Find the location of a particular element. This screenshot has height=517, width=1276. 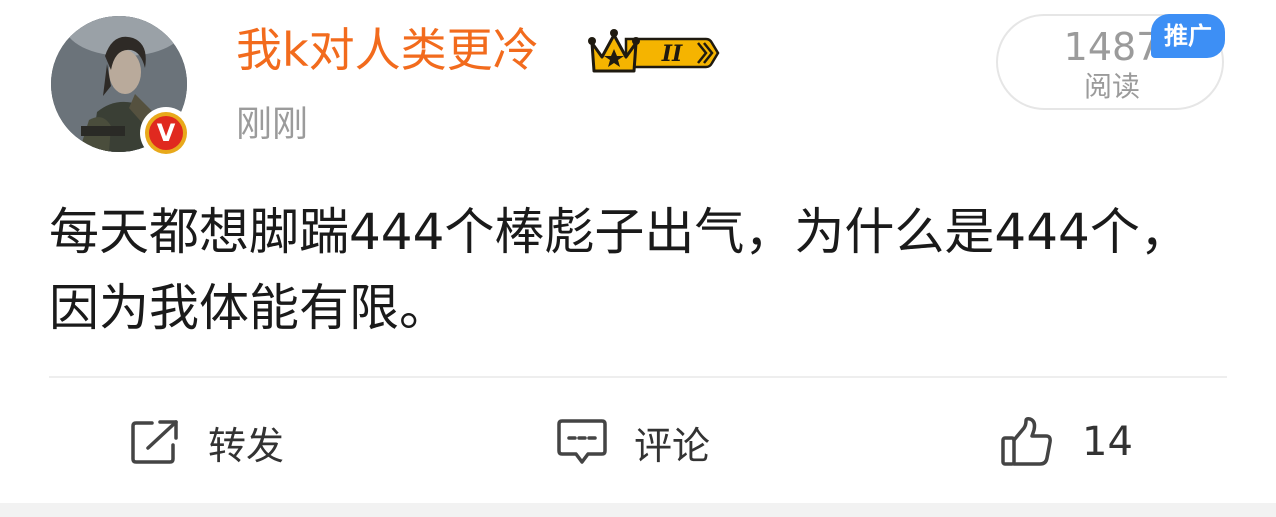

post-timestamp: 刚刚 is located at coordinates (272, 124).